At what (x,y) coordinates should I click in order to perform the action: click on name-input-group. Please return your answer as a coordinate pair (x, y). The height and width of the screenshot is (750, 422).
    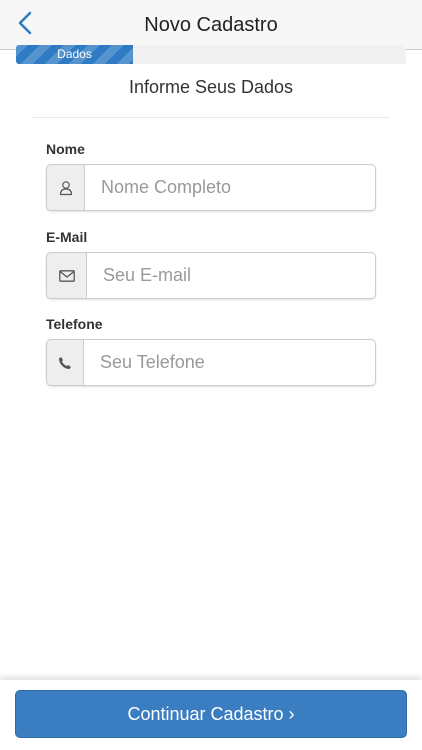
    Looking at the image, I should click on (211, 187).